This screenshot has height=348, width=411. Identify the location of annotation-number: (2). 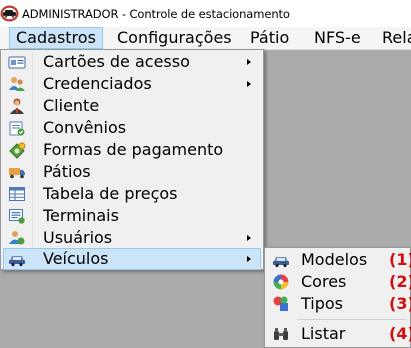
(400, 281).